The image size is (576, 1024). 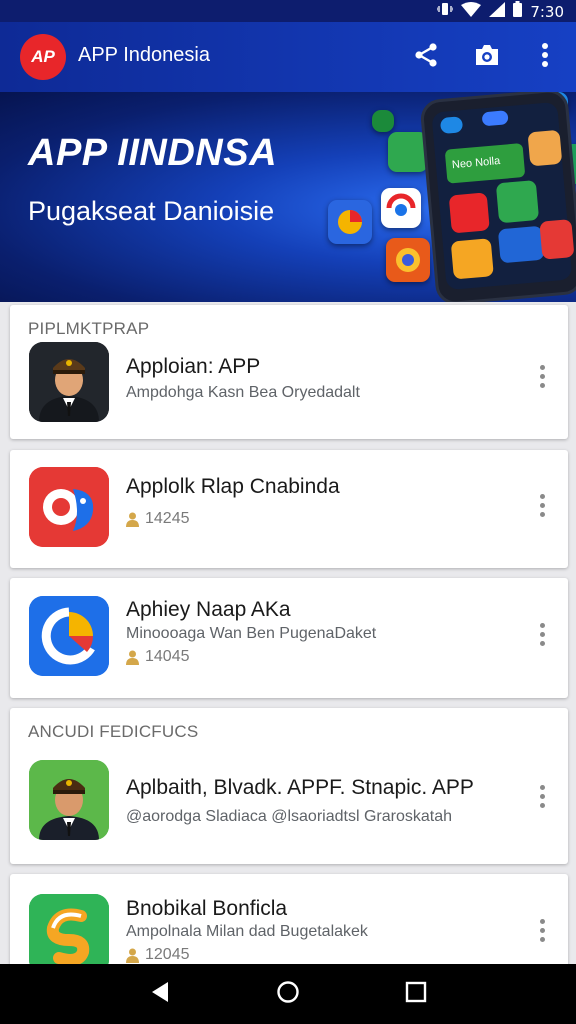 I want to click on recents-icon, so click(x=416, y=994).